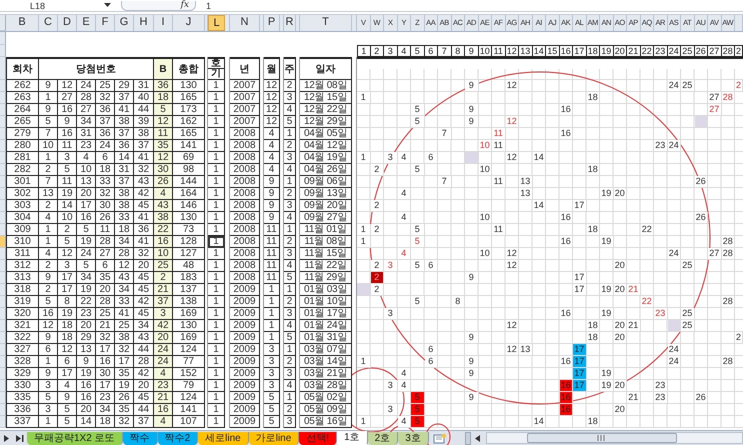 This screenshot has height=445, width=743. What do you see at coordinates (105, 23) in the screenshot?
I see `column-header: F` at bounding box center [105, 23].